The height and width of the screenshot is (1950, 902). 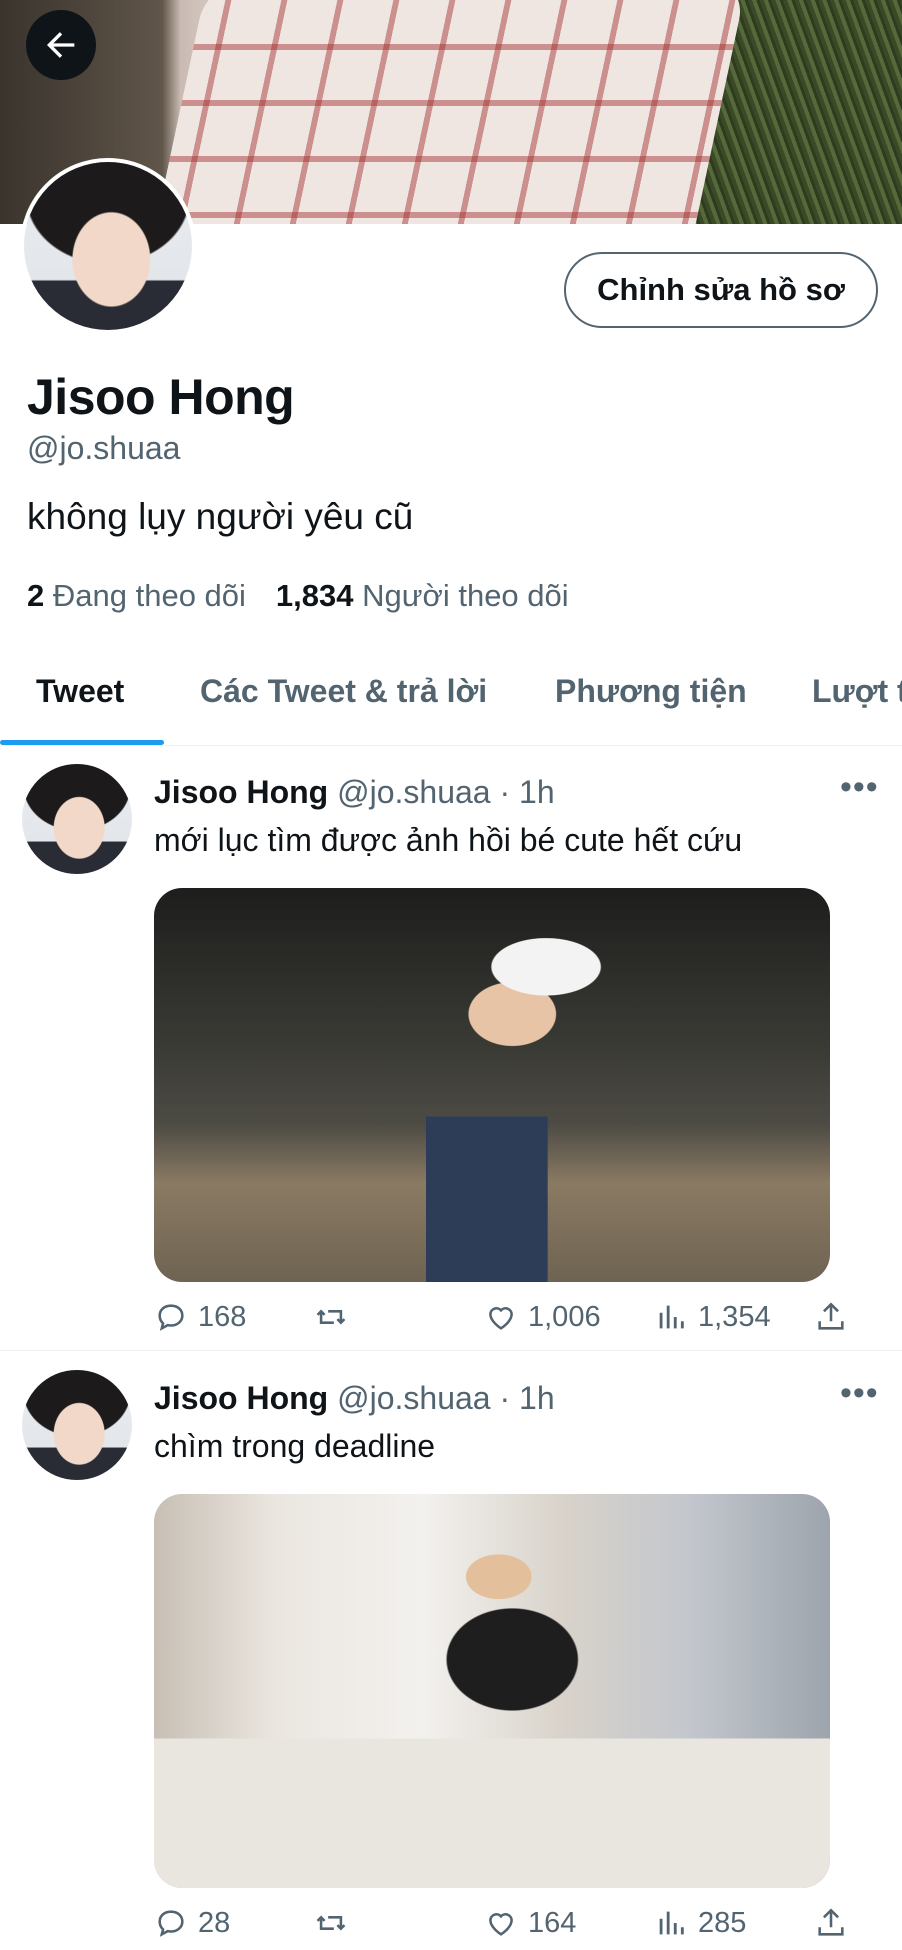 I want to click on profile-bio: không lụy người yêu cũ, so click(x=220, y=516).